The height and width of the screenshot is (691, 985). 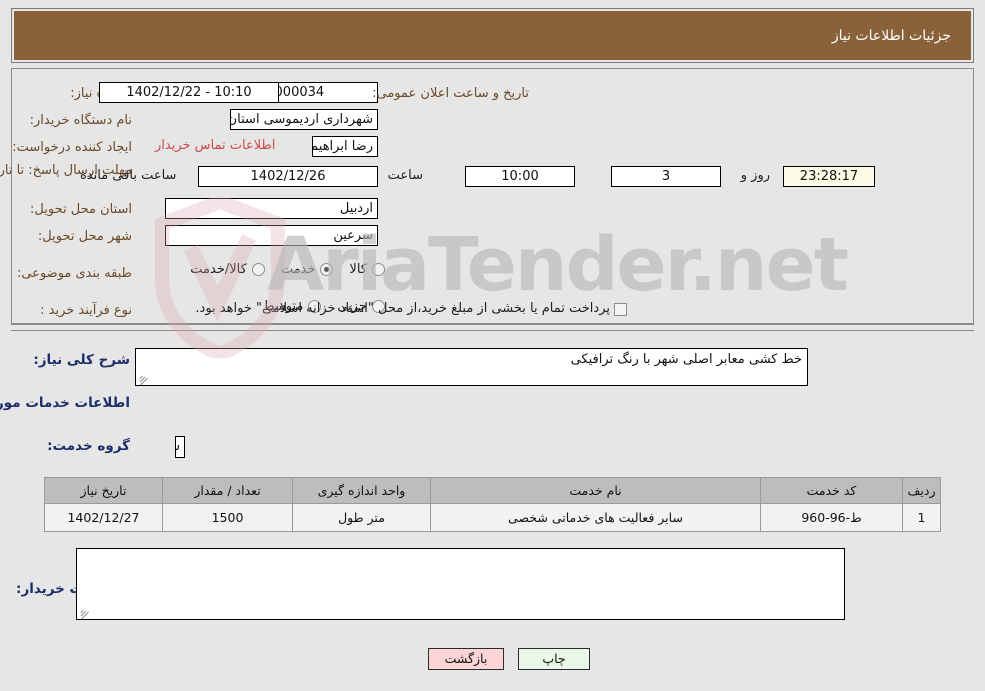 What do you see at coordinates (298, 269) in the screenshot?
I see `category-label-khedmat: خدمت` at bounding box center [298, 269].